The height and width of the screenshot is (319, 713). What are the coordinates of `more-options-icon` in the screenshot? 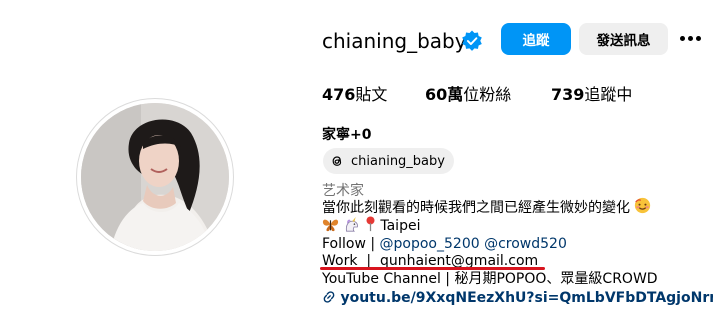 It's located at (691, 39).